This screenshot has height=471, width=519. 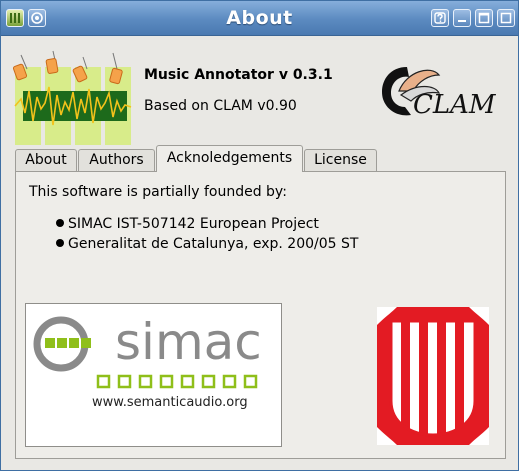 What do you see at coordinates (229, 158) in the screenshot?
I see `tab-acknowledgements: Acknoledgements` at bounding box center [229, 158].